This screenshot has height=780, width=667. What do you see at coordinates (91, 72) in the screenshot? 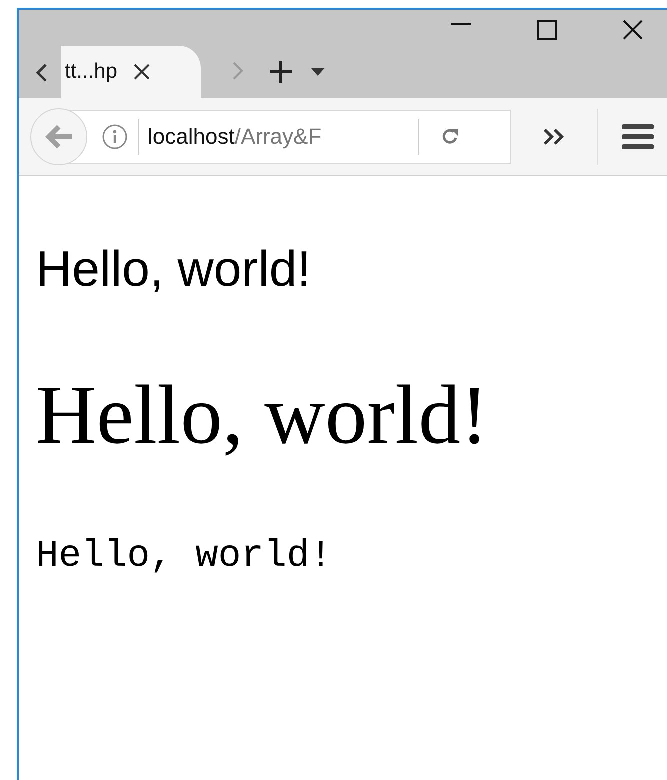
I see `tab-title: tt...hp` at bounding box center [91, 72].